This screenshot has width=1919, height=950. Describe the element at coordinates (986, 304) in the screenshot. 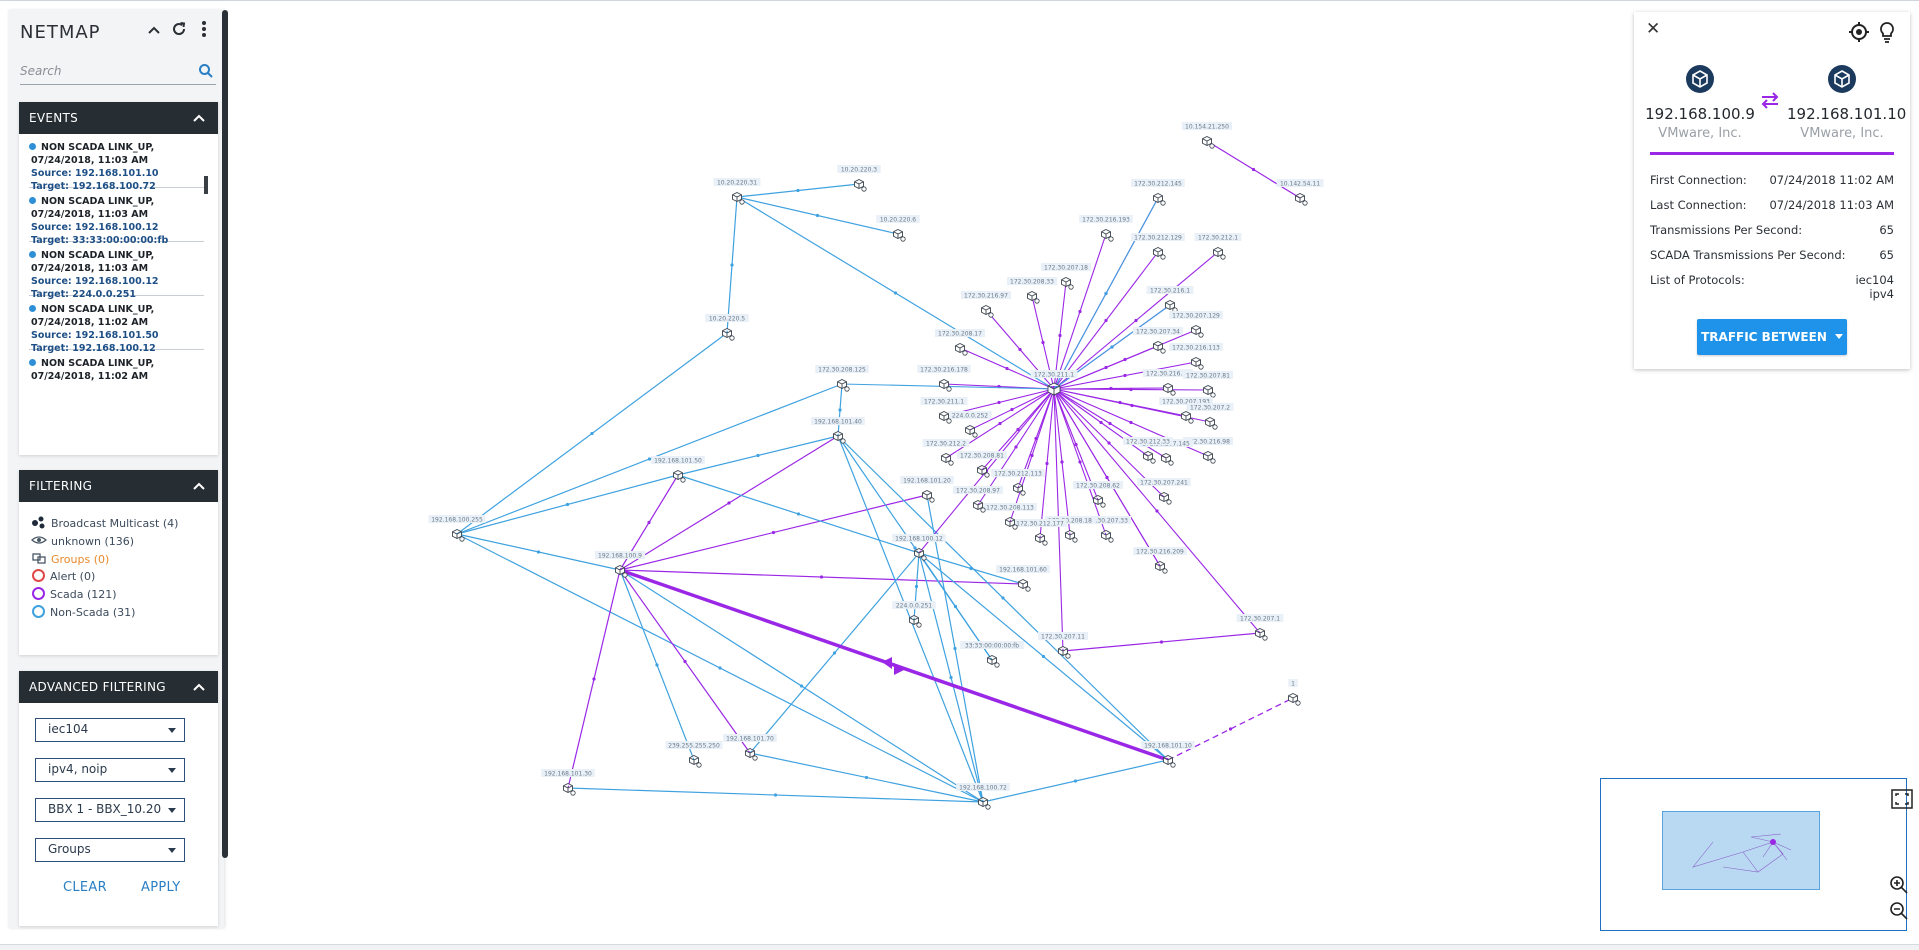

I see `graph-node: 172.30.216.97` at that location.